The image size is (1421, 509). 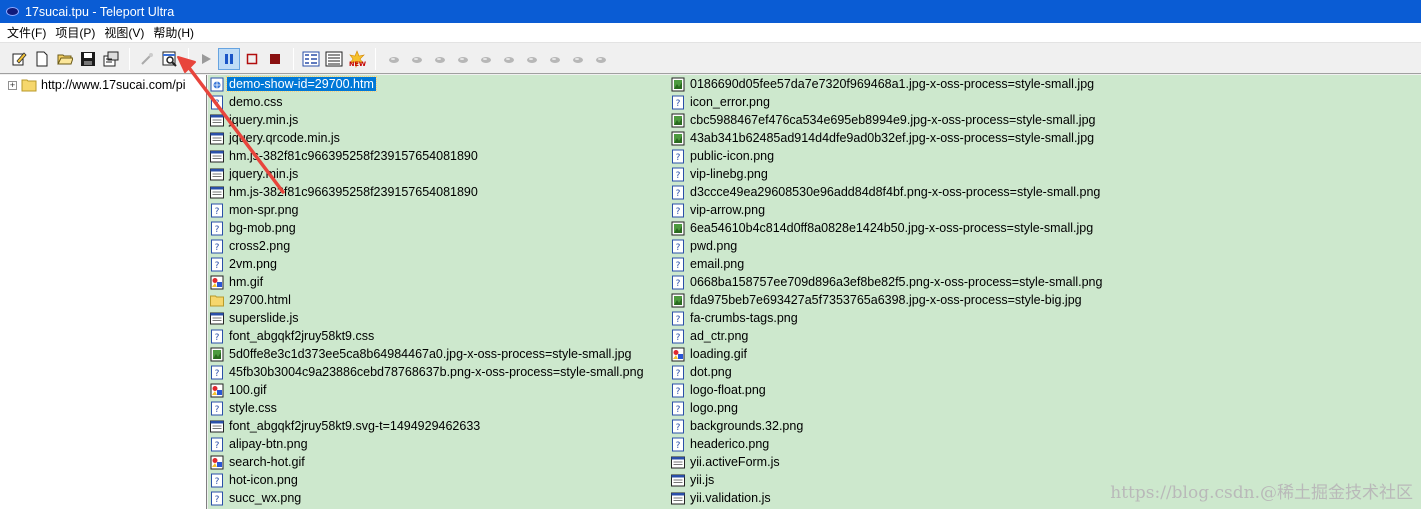 I want to click on file-list-item: ? backgrounds.32.png, so click(x=887, y=426).